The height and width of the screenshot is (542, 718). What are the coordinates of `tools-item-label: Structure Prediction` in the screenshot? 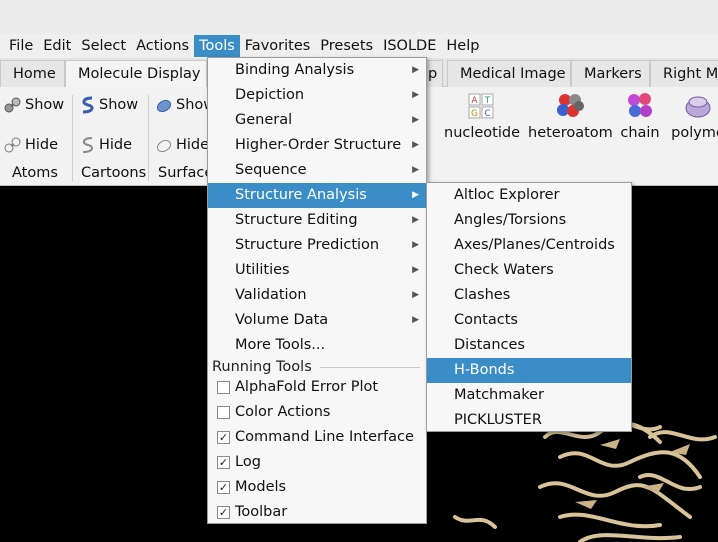 It's located at (307, 245).